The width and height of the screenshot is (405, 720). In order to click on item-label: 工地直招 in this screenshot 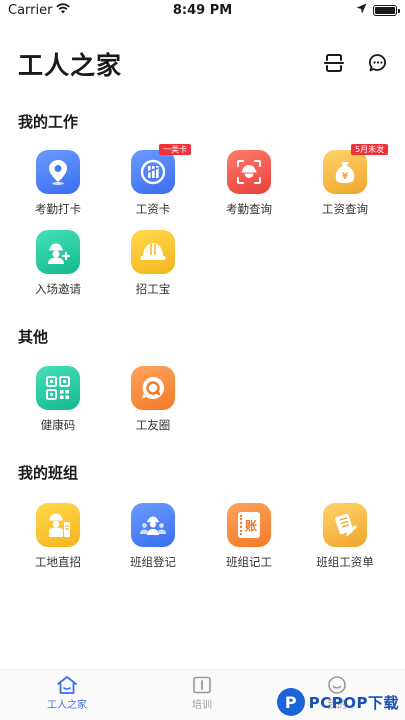, I will do `click(58, 562)`.